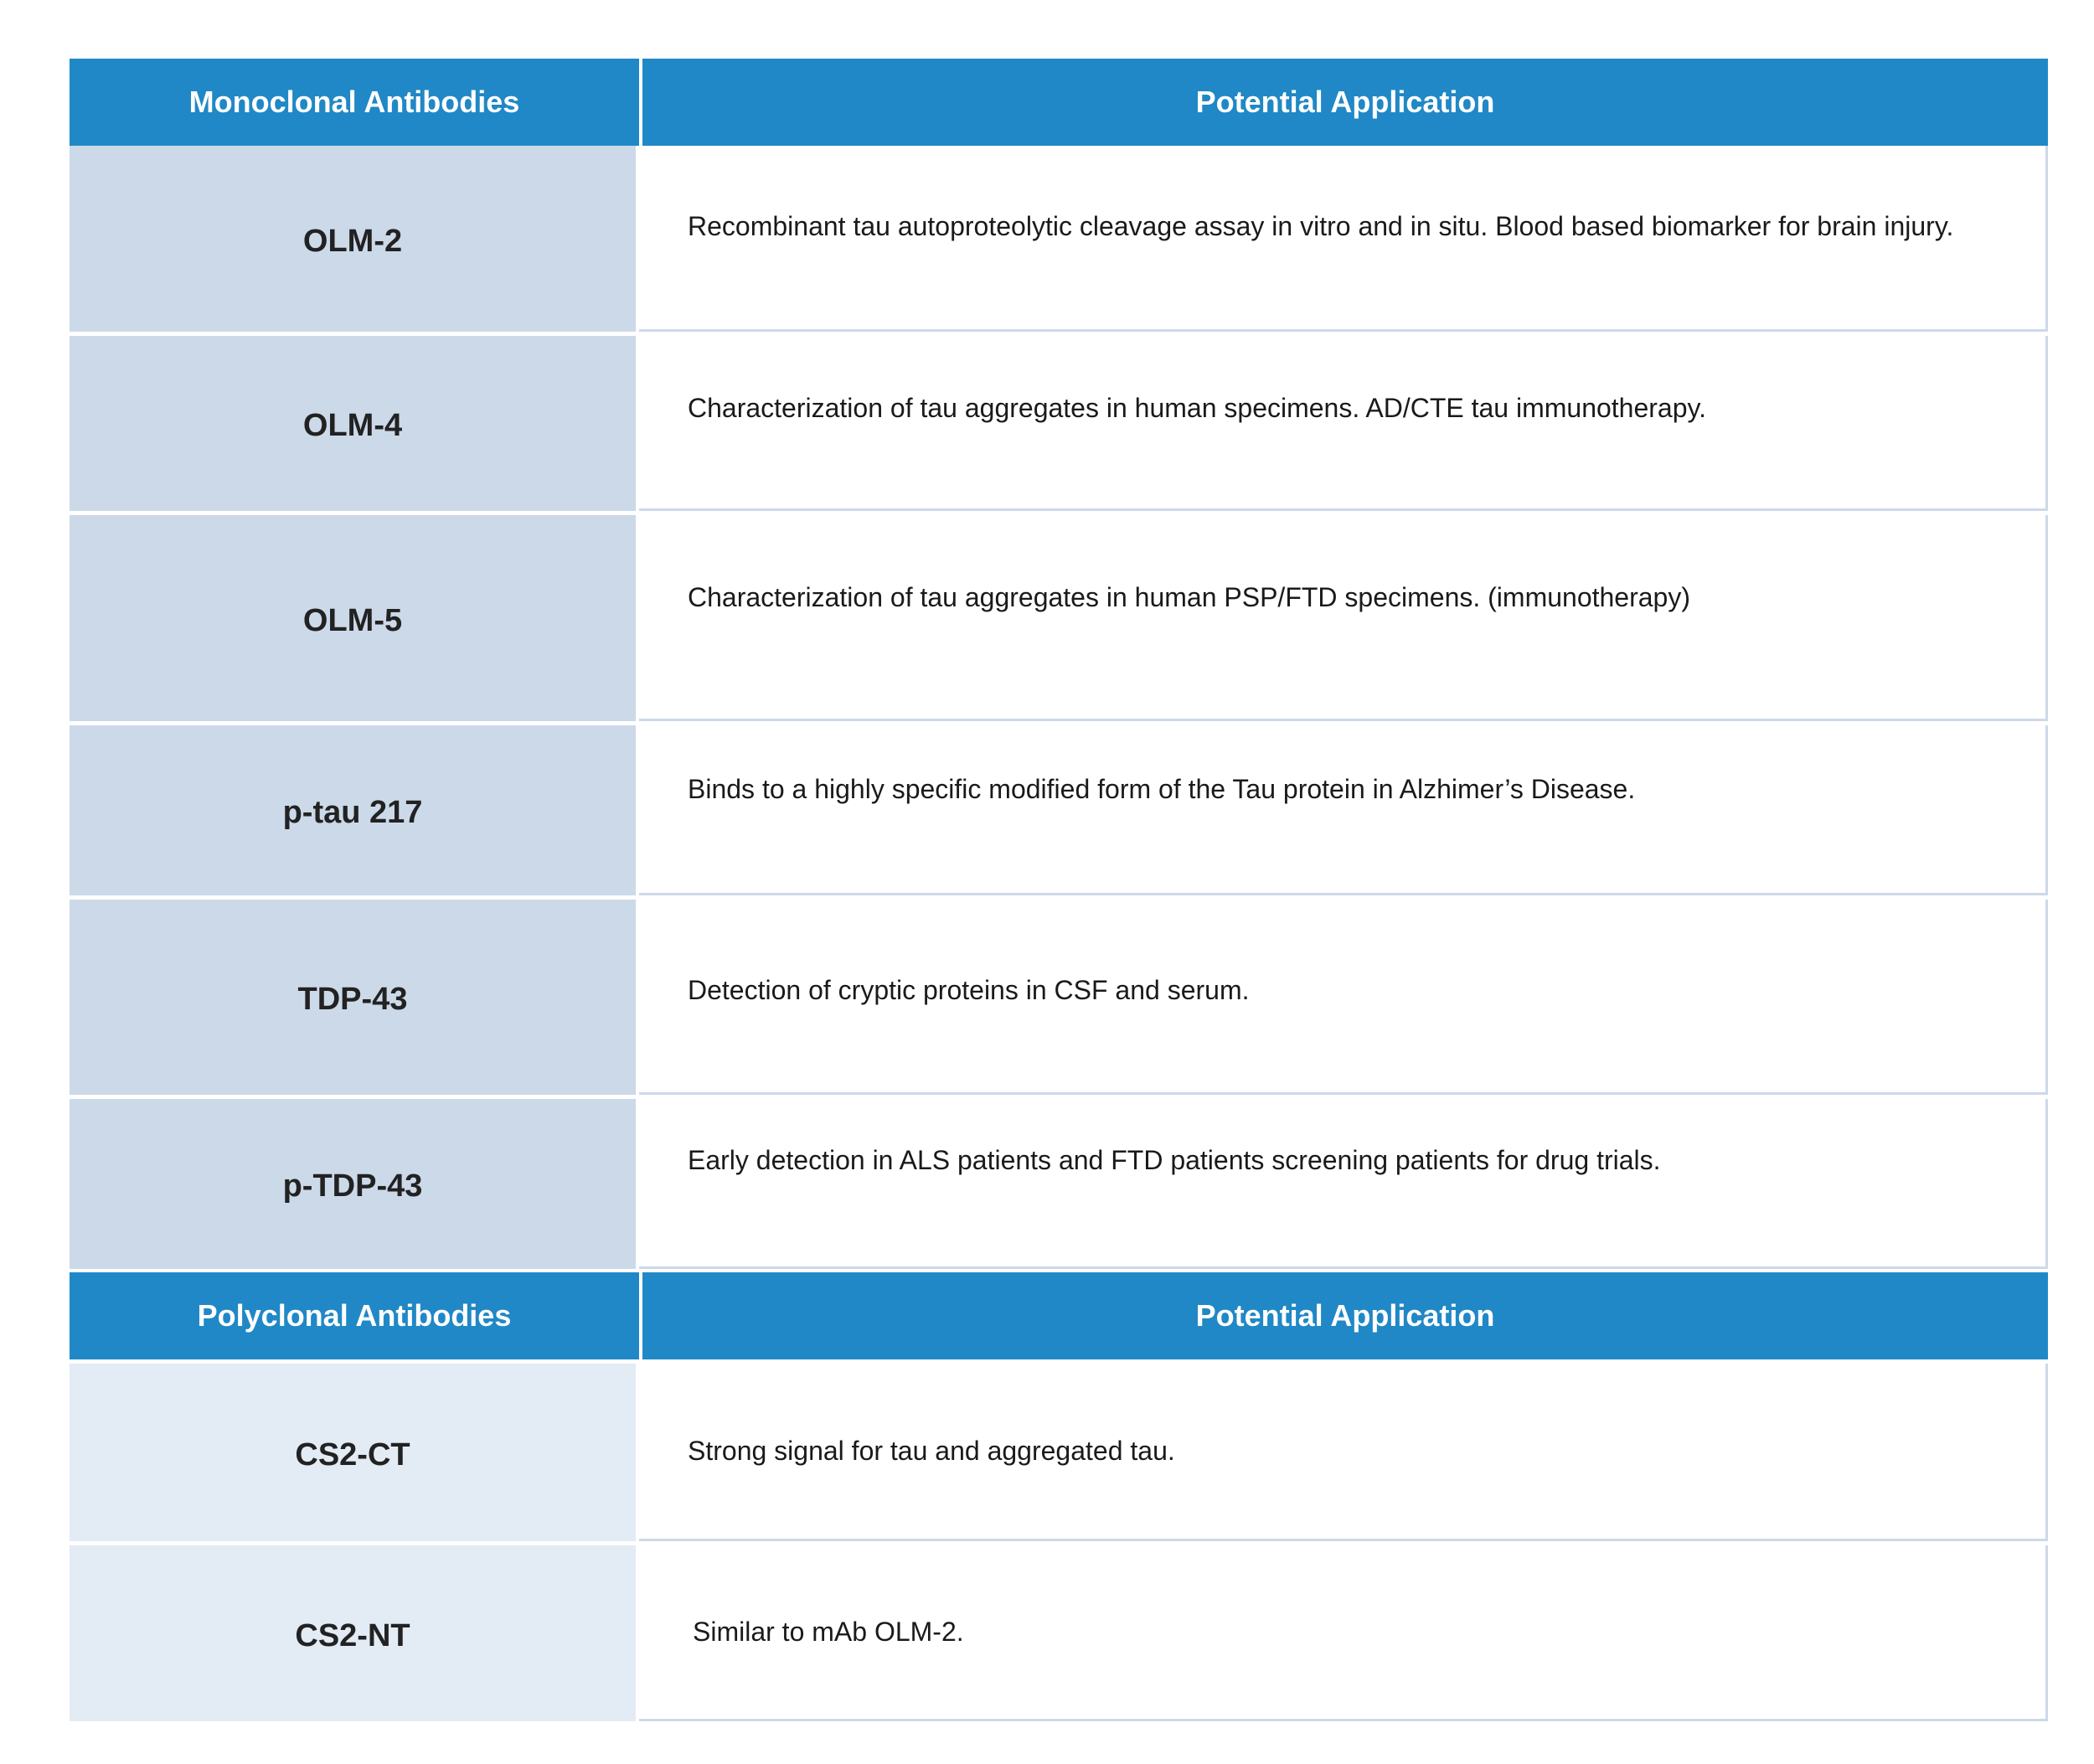  What do you see at coordinates (354, 998) in the screenshot?
I see `antibody-name: TDP-43` at bounding box center [354, 998].